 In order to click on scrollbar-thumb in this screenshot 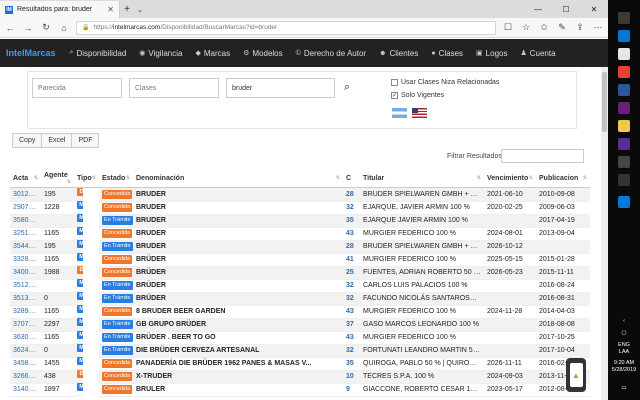, I will do `click(604, 102)`.